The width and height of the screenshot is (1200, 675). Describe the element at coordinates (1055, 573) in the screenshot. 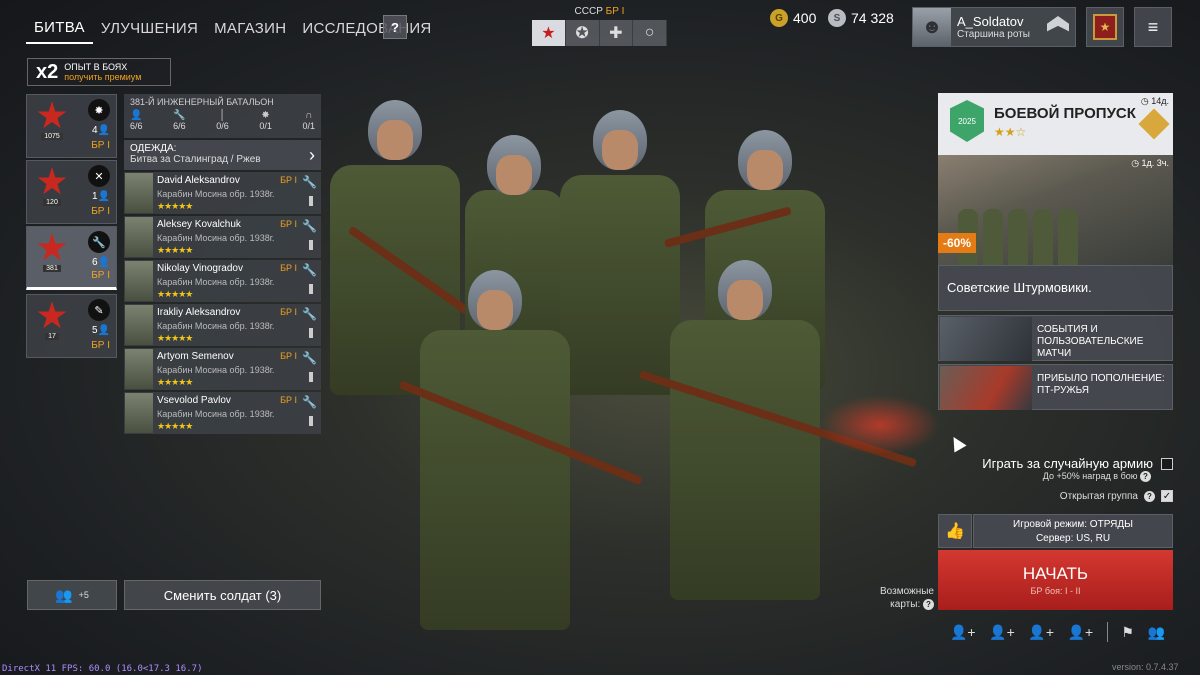

I see `start-label: НАЧАТЬ` at that location.